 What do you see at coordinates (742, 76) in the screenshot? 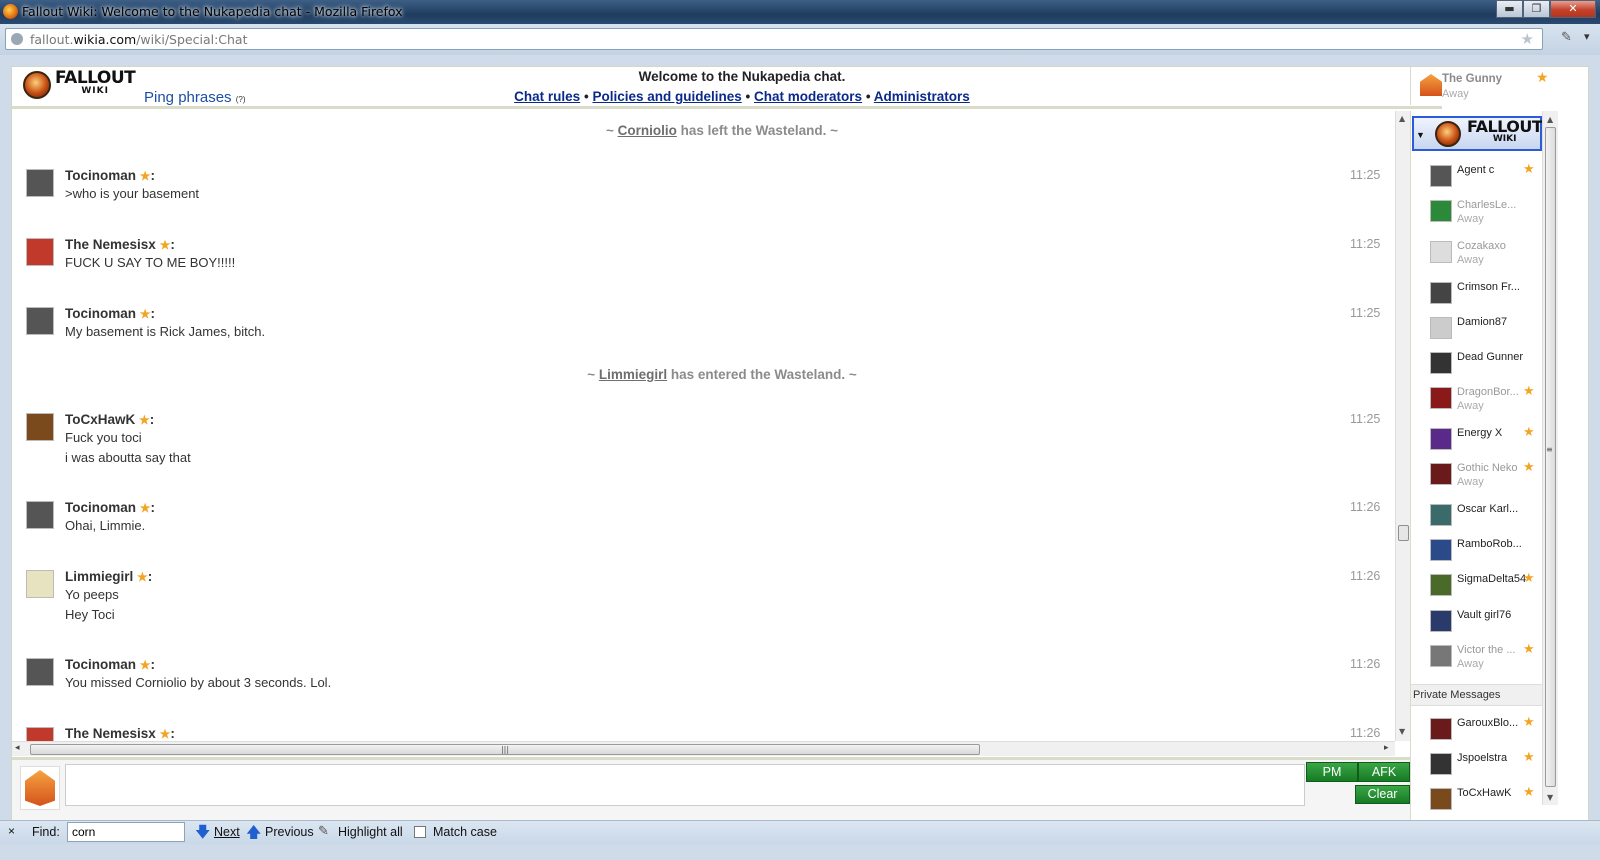
I see `chat-welcome-title: Welcome to the Nukapedia chat.` at bounding box center [742, 76].